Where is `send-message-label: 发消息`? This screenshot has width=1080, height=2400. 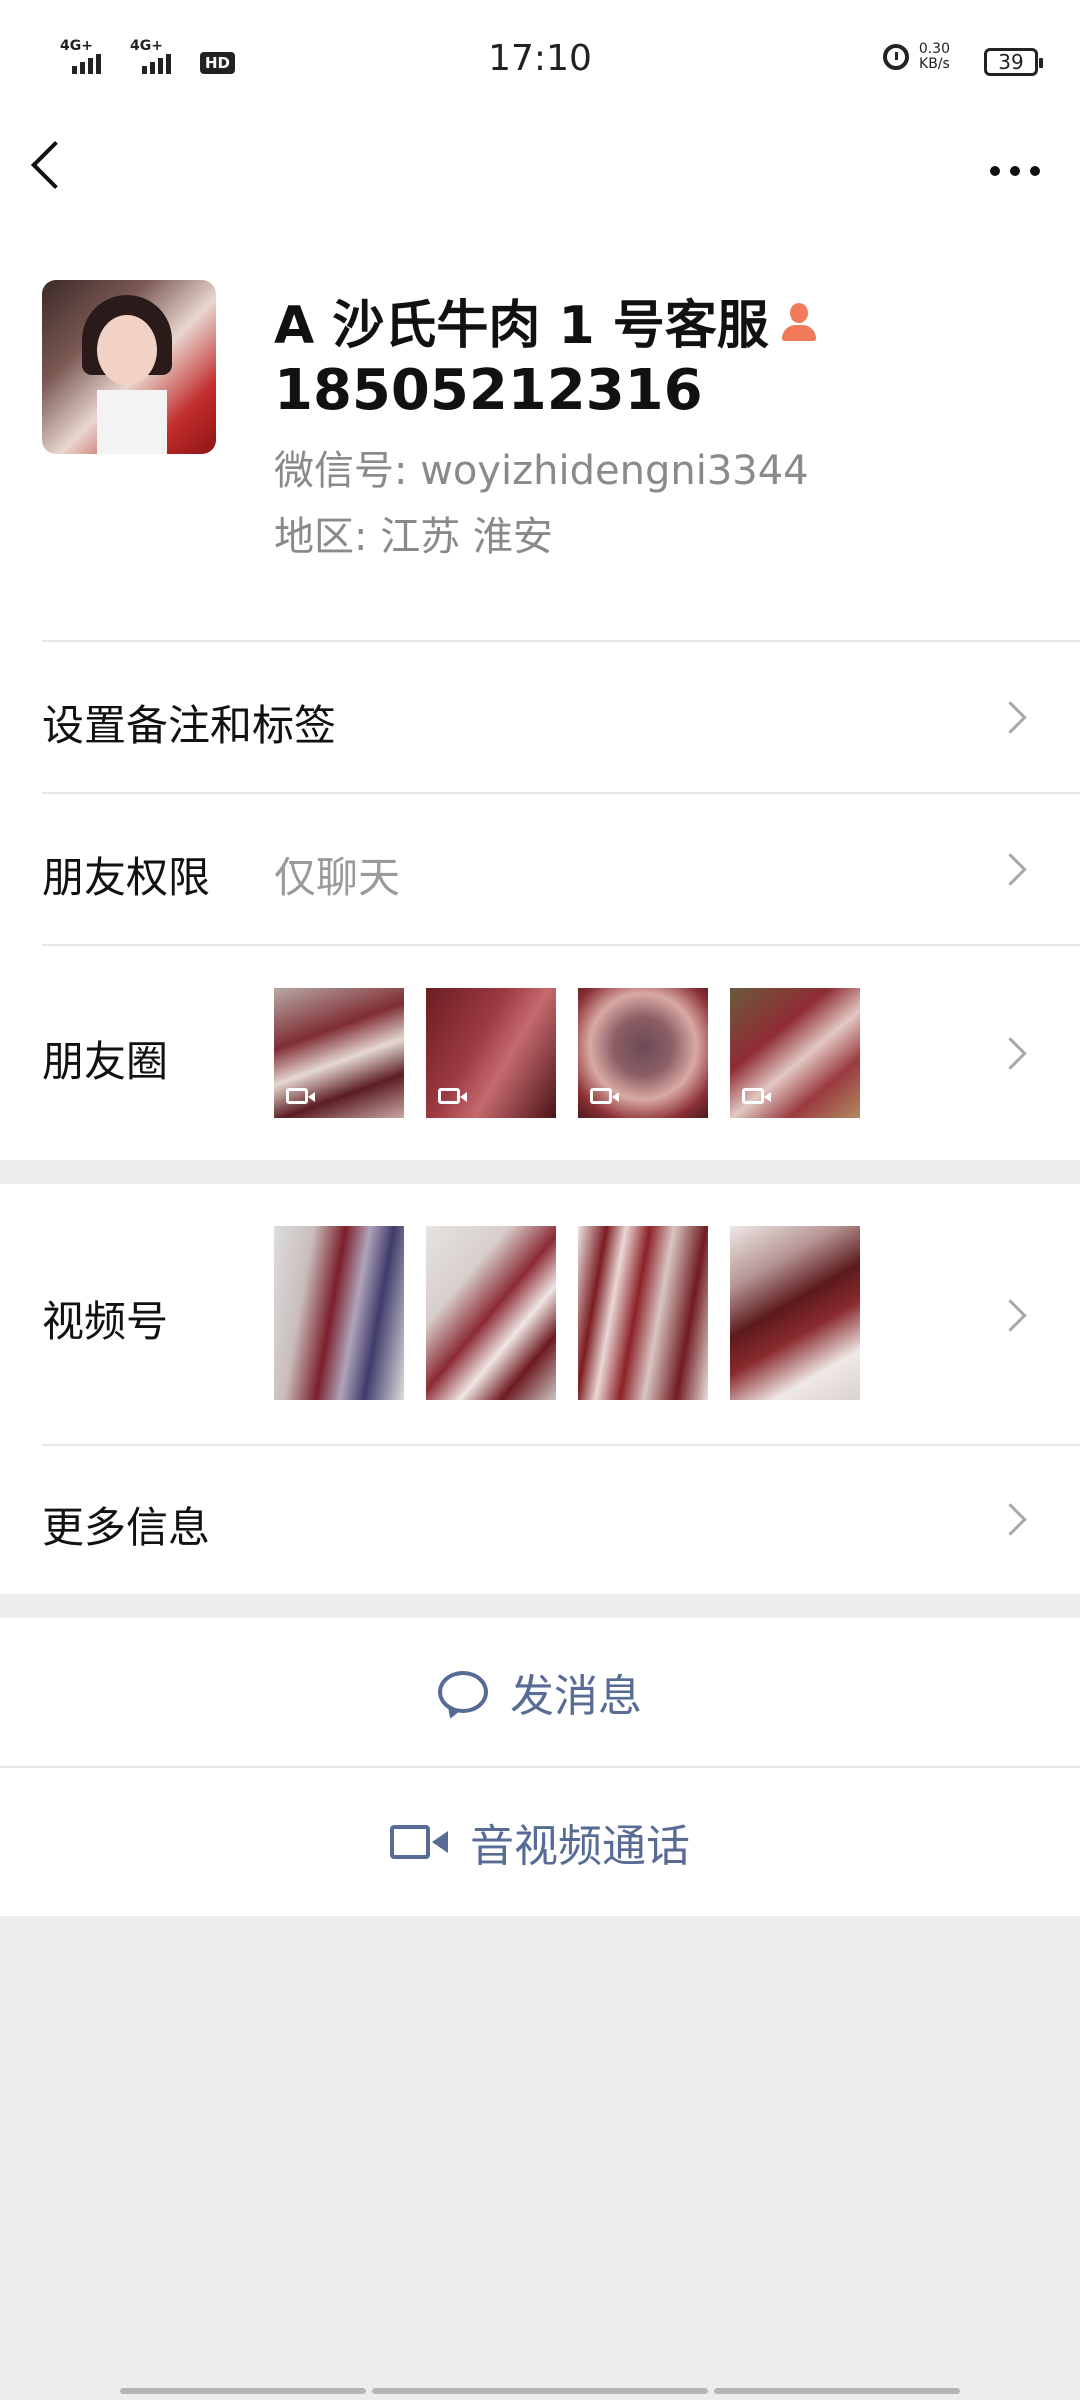
send-message-label: 发消息 is located at coordinates (576, 1696).